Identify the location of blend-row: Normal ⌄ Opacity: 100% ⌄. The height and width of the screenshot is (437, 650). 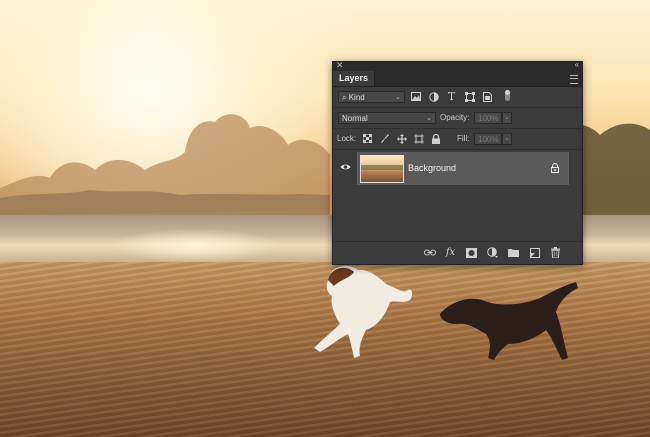
(457, 118).